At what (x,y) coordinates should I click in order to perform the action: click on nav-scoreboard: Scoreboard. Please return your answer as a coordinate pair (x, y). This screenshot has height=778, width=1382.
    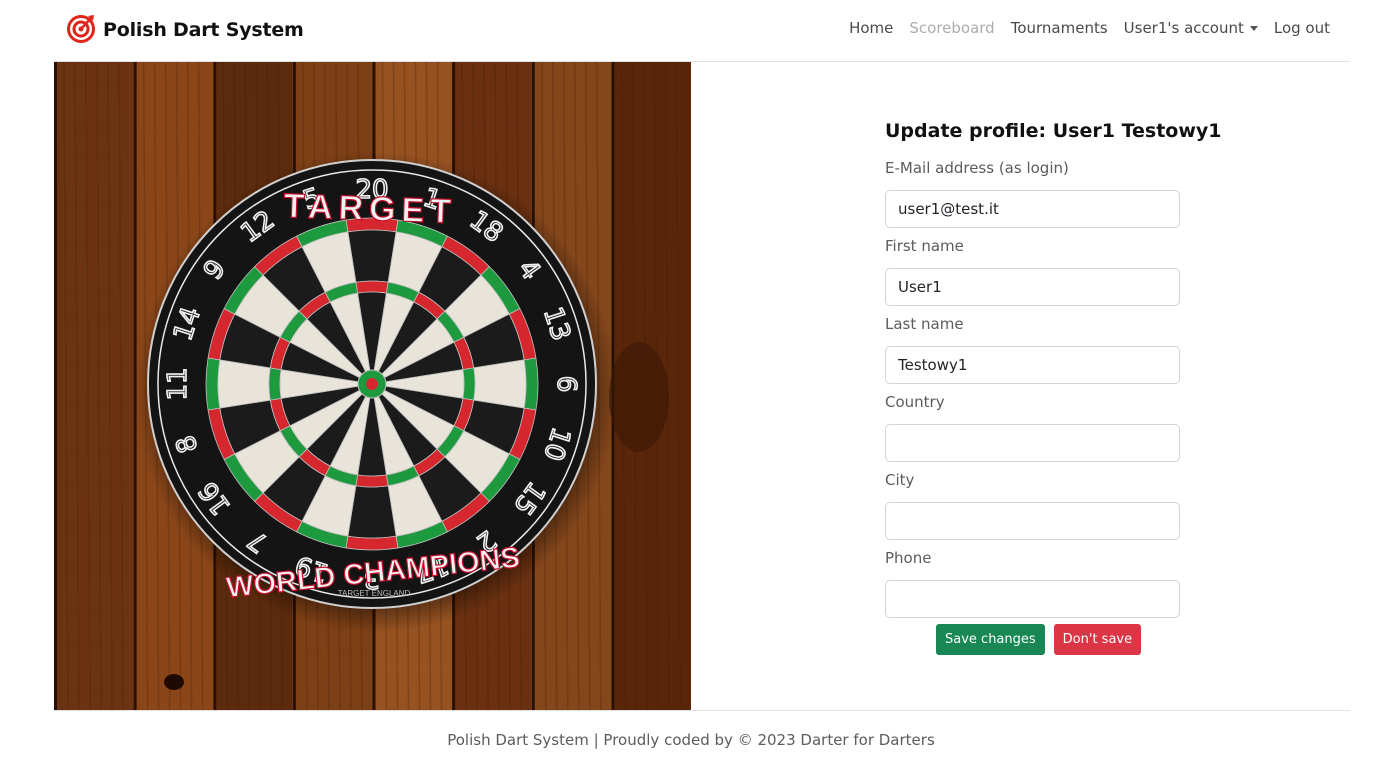
    Looking at the image, I should click on (951, 28).